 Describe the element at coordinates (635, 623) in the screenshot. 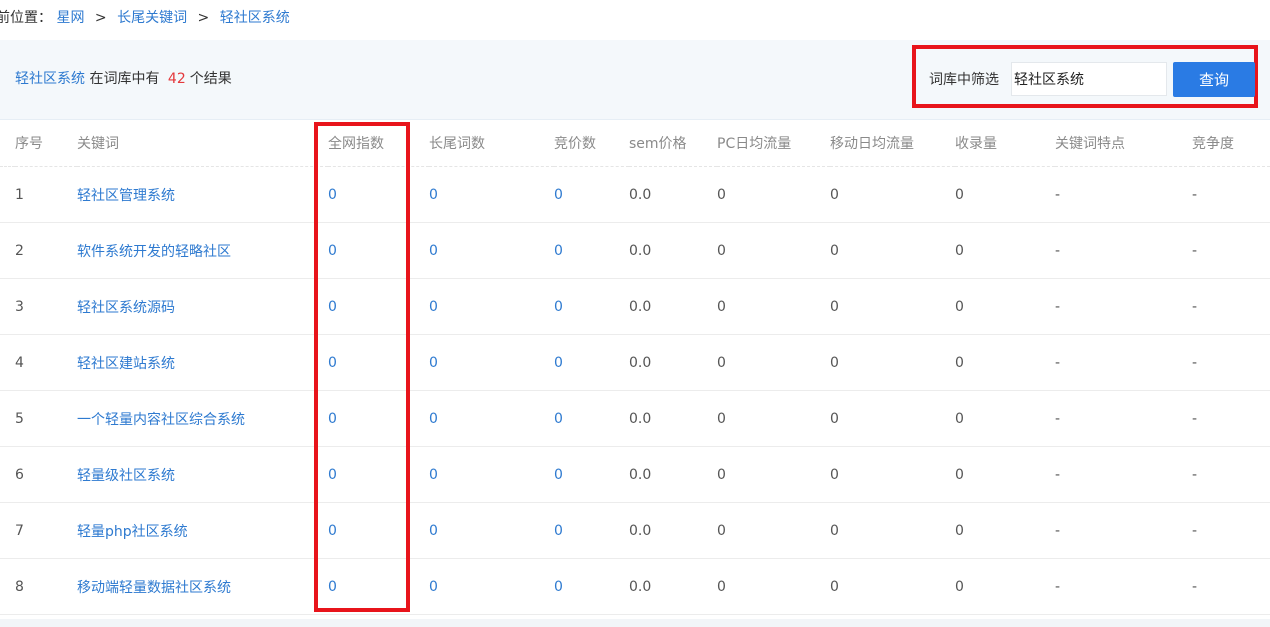

I see `table-bottom-divider` at that location.